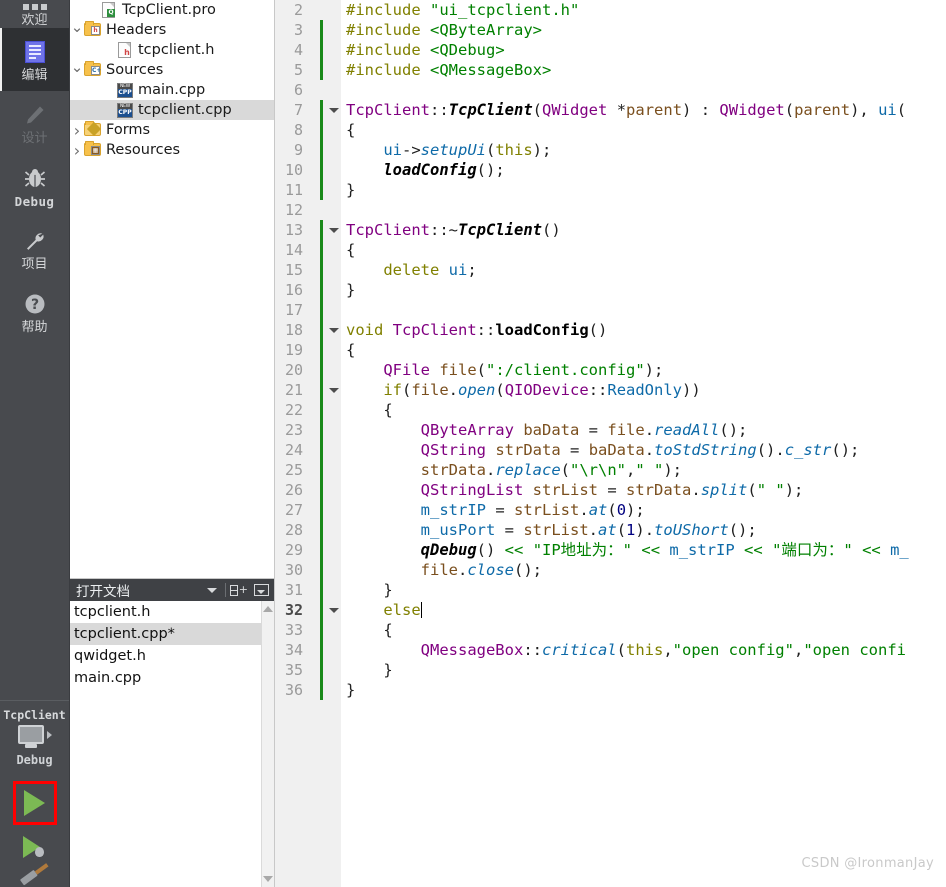  What do you see at coordinates (35, 115) in the screenshot?
I see `pencil-icon` at bounding box center [35, 115].